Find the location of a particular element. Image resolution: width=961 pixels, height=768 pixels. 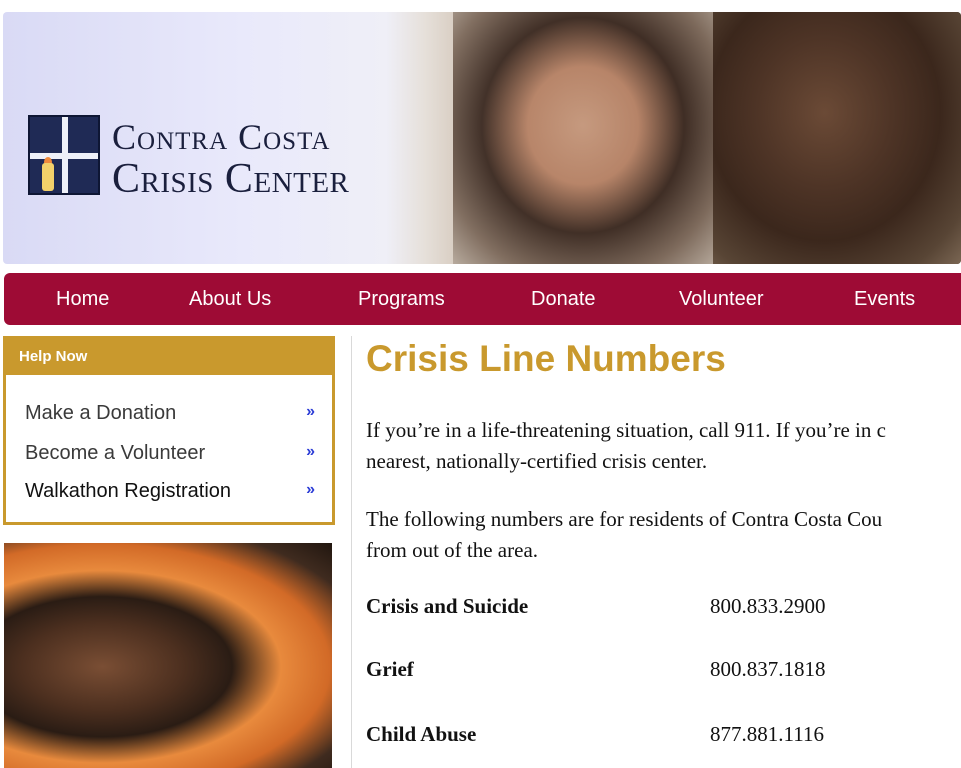

logo-line2: Crisis Center is located at coordinates (231, 179).